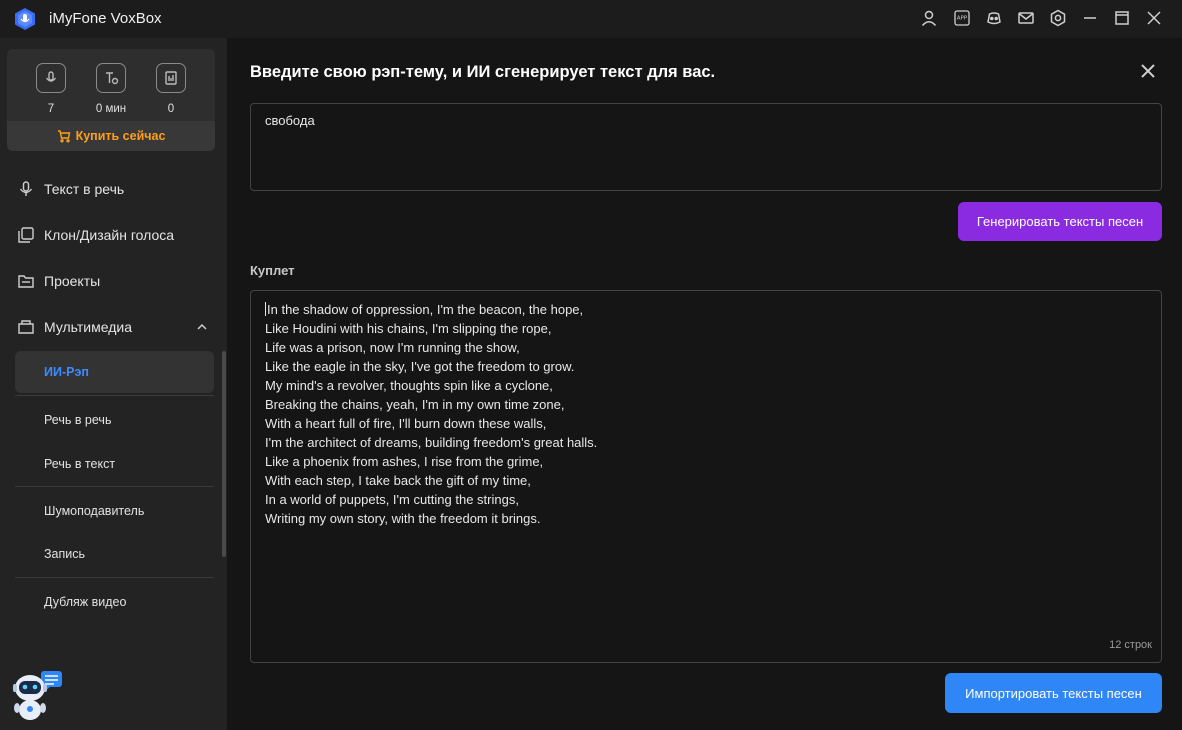 The height and width of the screenshot is (730, 1182). I want to click on app-icon: APP, so click(962, 18).